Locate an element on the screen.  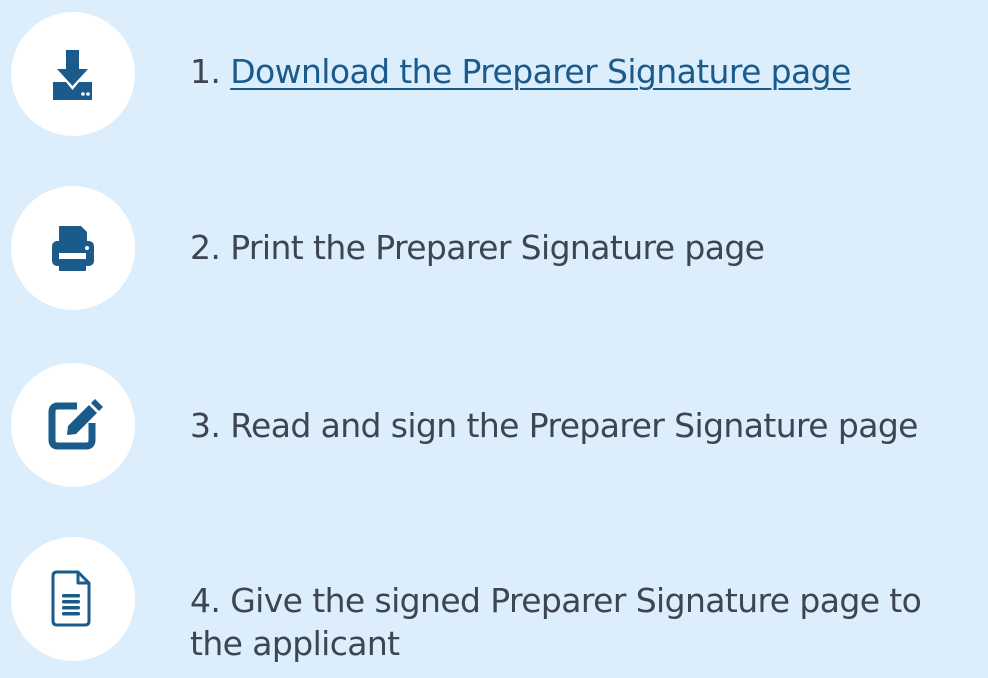
document-icon is located at coordinates (71, 598).